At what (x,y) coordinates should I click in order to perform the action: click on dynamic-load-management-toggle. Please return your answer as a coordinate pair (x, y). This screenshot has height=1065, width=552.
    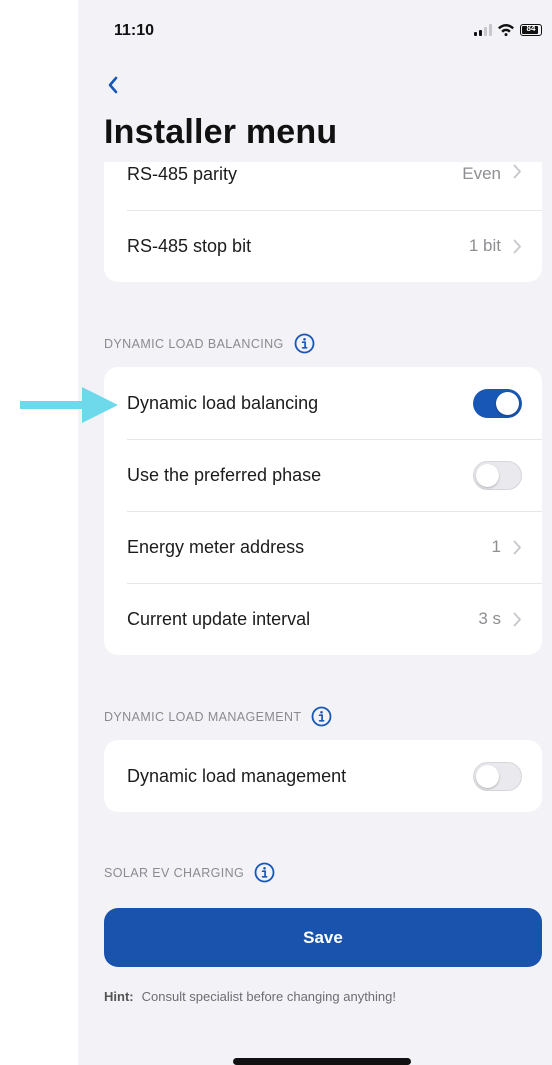
    Looking at the image, I should click on (497, 776).